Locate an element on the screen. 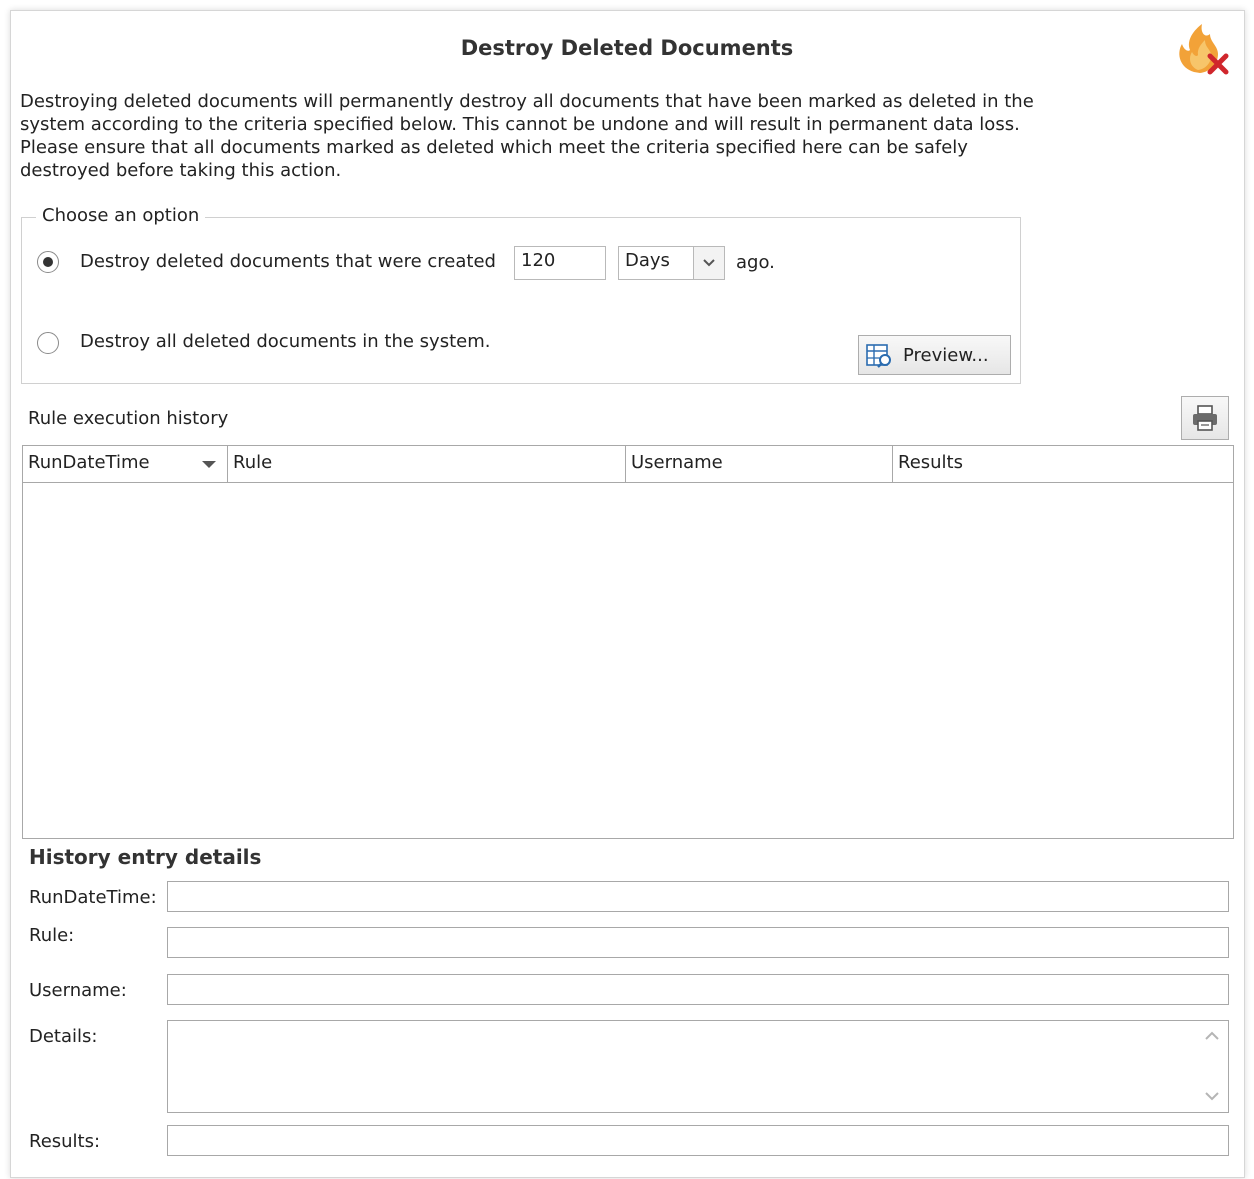 The height and width of the screenshot is (1179, 1254). scroll-up-icon is located at coordinates (1212, 1036).